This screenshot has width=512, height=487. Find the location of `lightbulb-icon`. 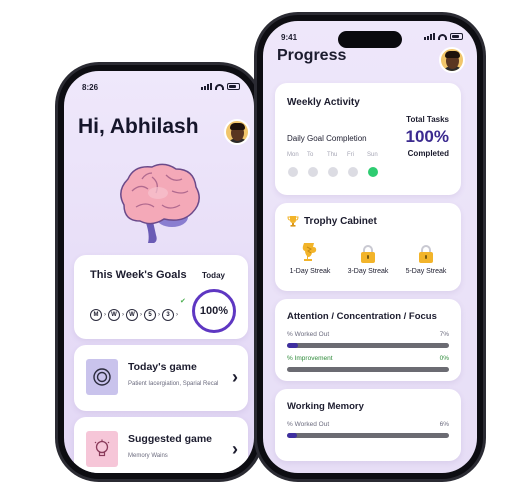

lightbulb-icon is located at coordinates (102, 448).